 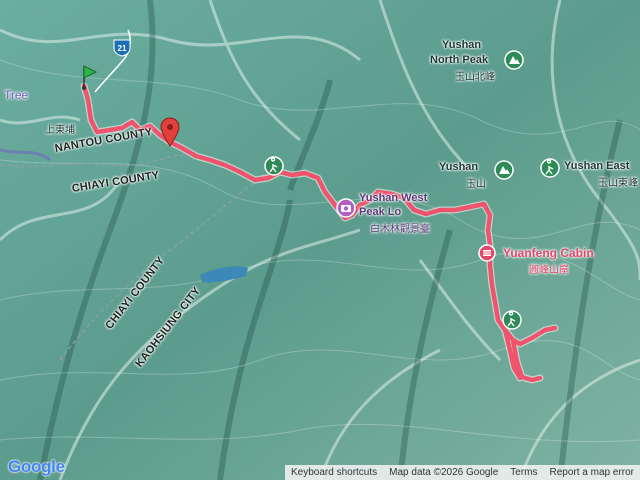 I want to click on google-logo-text: Google, so click(x=36, y=466).